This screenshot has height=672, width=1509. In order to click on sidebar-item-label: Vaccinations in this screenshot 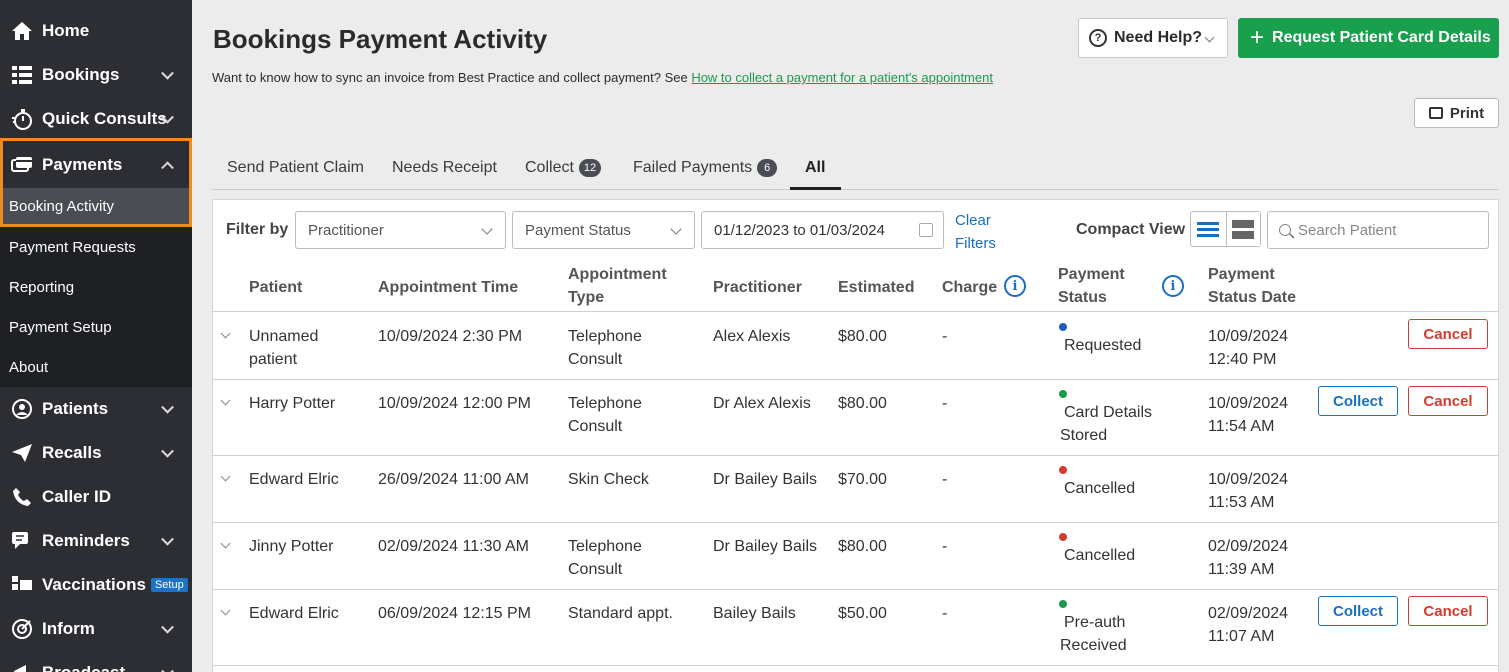, I will do `click(94, 584)`.